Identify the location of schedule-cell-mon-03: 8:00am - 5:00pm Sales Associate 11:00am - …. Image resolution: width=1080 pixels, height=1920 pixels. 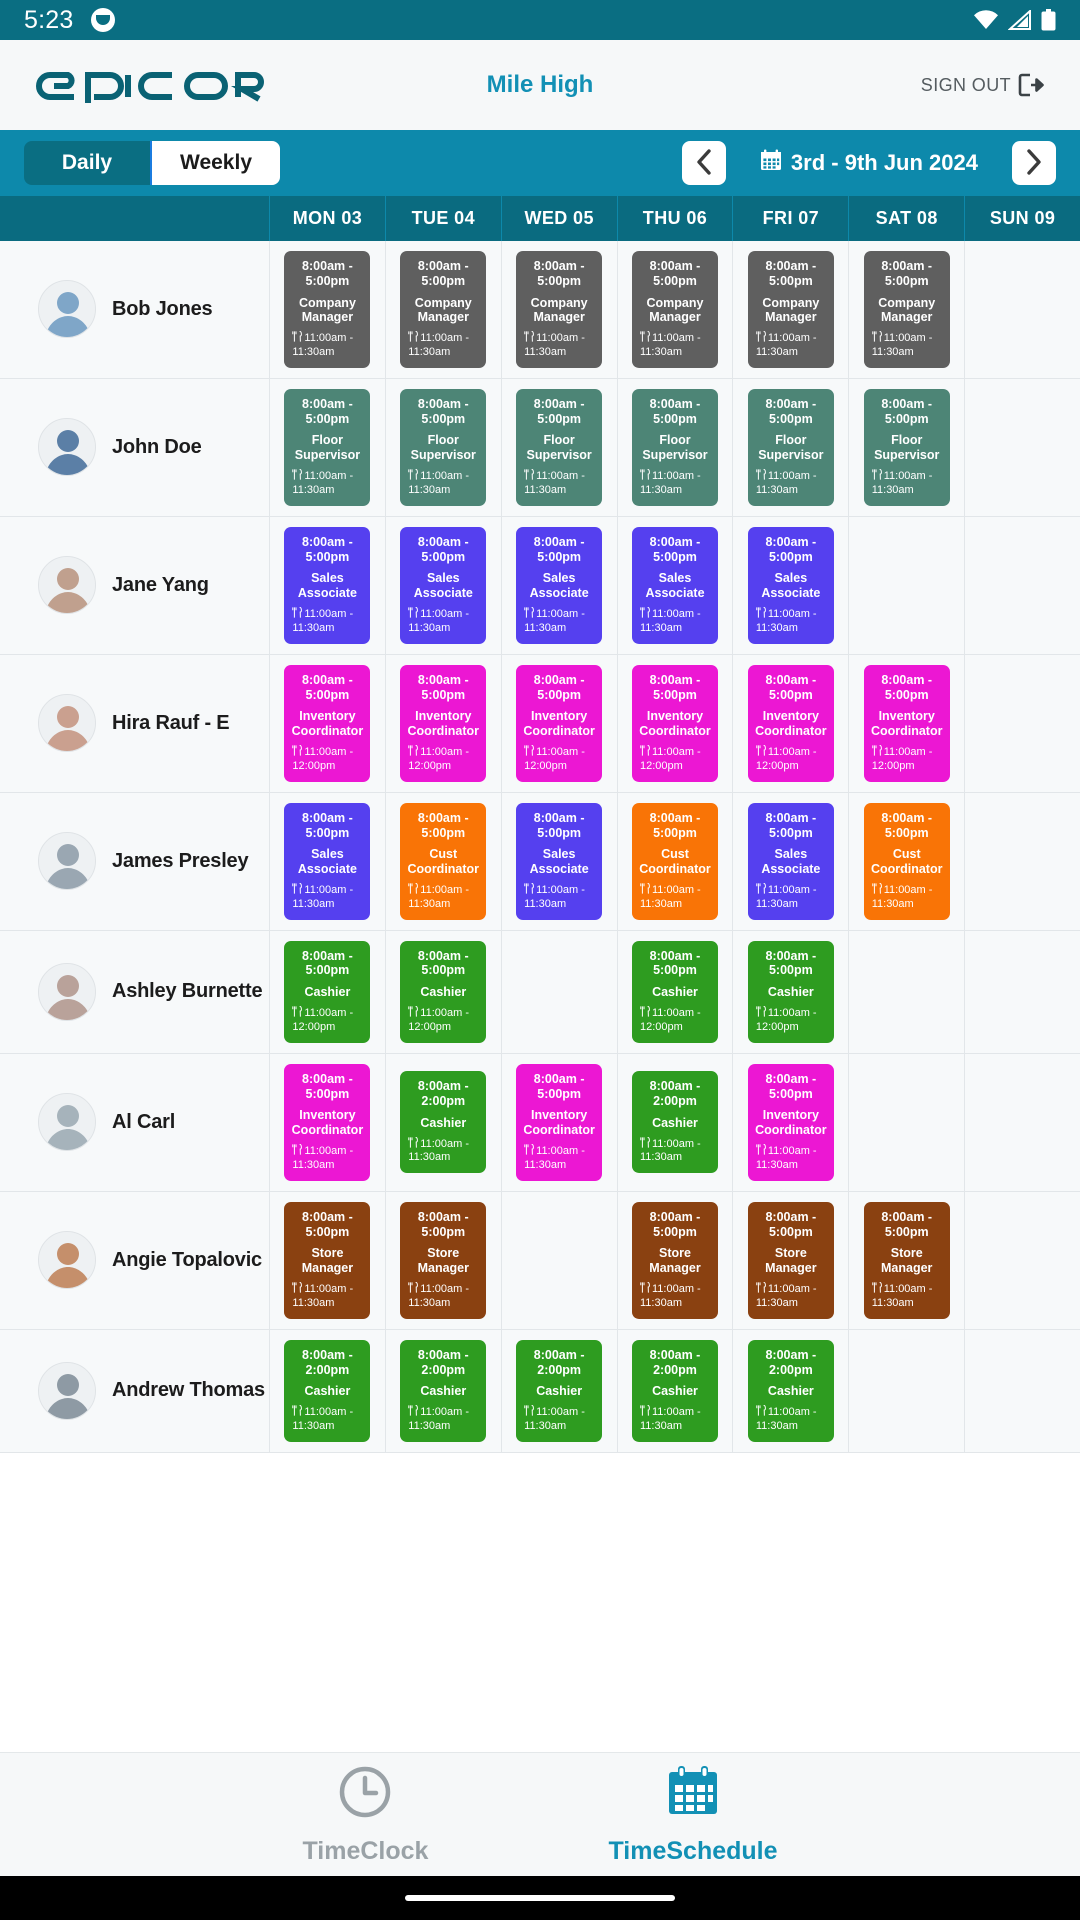
(328, 585).